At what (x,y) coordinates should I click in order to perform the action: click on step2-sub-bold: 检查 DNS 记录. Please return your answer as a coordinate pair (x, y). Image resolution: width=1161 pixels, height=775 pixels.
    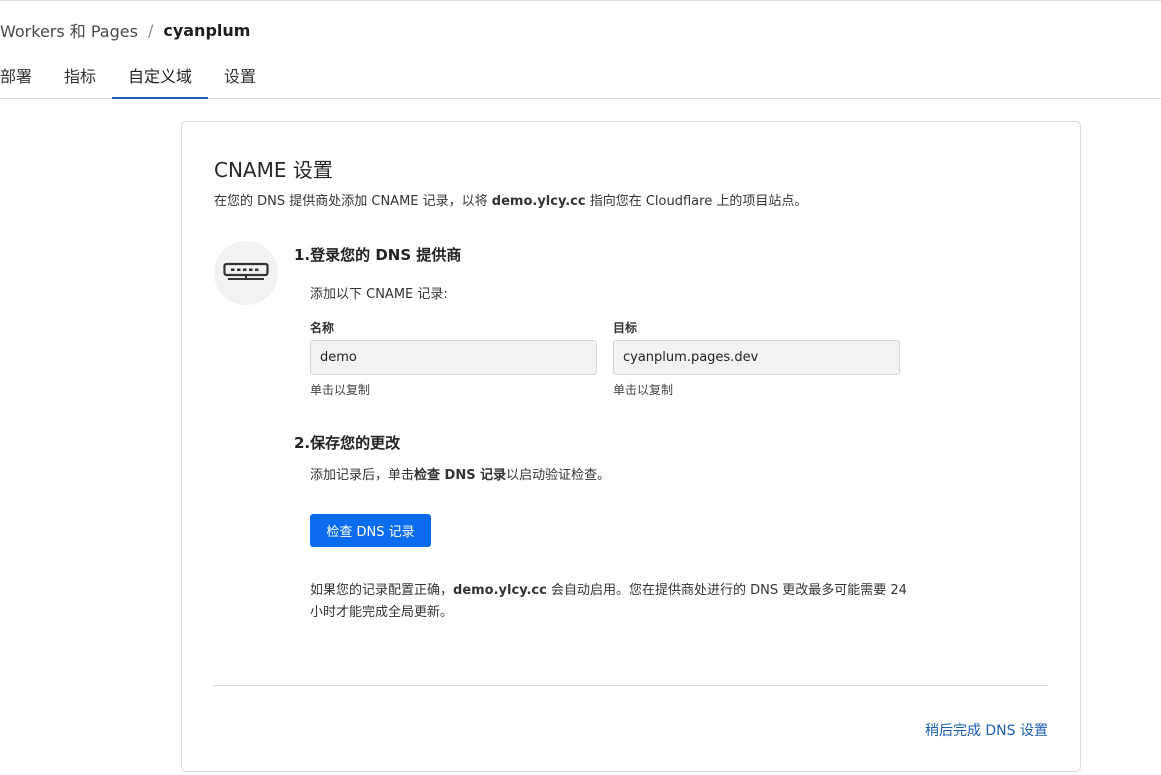
    Looking at the image, I should click on (460, 475).